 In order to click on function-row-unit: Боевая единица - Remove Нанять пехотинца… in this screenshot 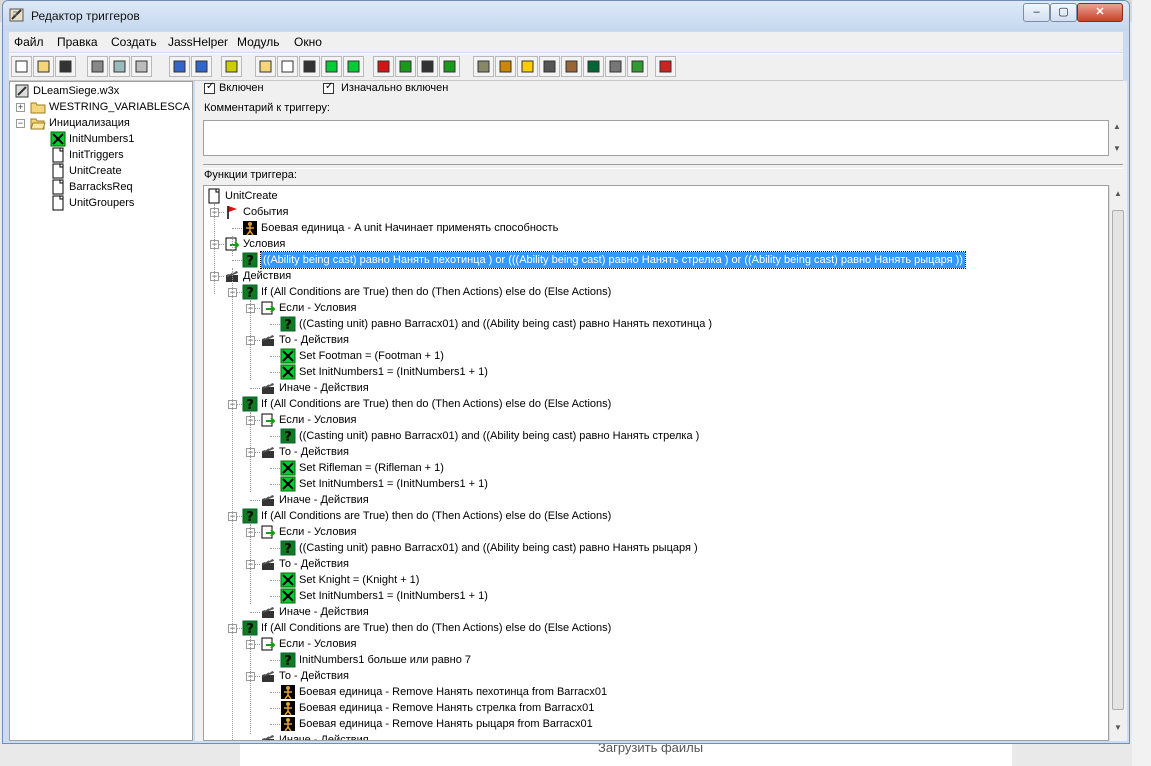, I will do `click(649, 692)`.